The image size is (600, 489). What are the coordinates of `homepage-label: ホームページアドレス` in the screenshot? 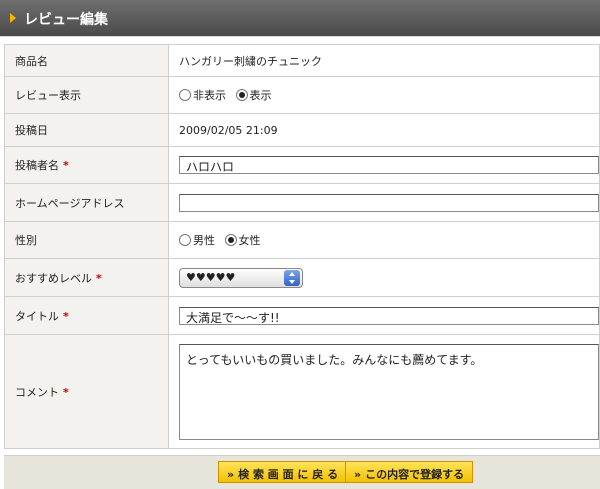 It's located at (86, 202).